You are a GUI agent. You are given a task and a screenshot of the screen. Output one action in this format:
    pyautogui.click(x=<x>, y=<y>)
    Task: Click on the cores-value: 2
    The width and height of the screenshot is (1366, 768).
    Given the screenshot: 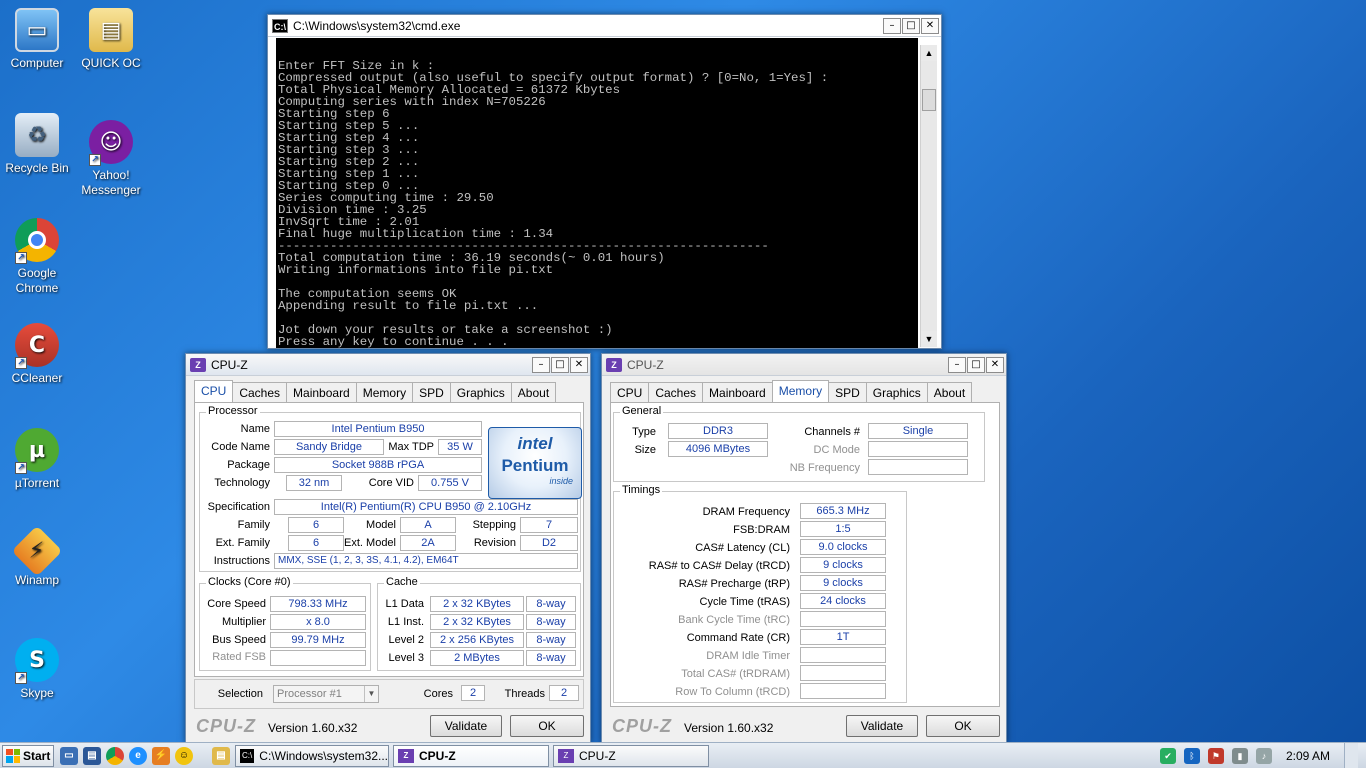 What is the action you would take?
    pyautogui.click(x=473, y=693)
    